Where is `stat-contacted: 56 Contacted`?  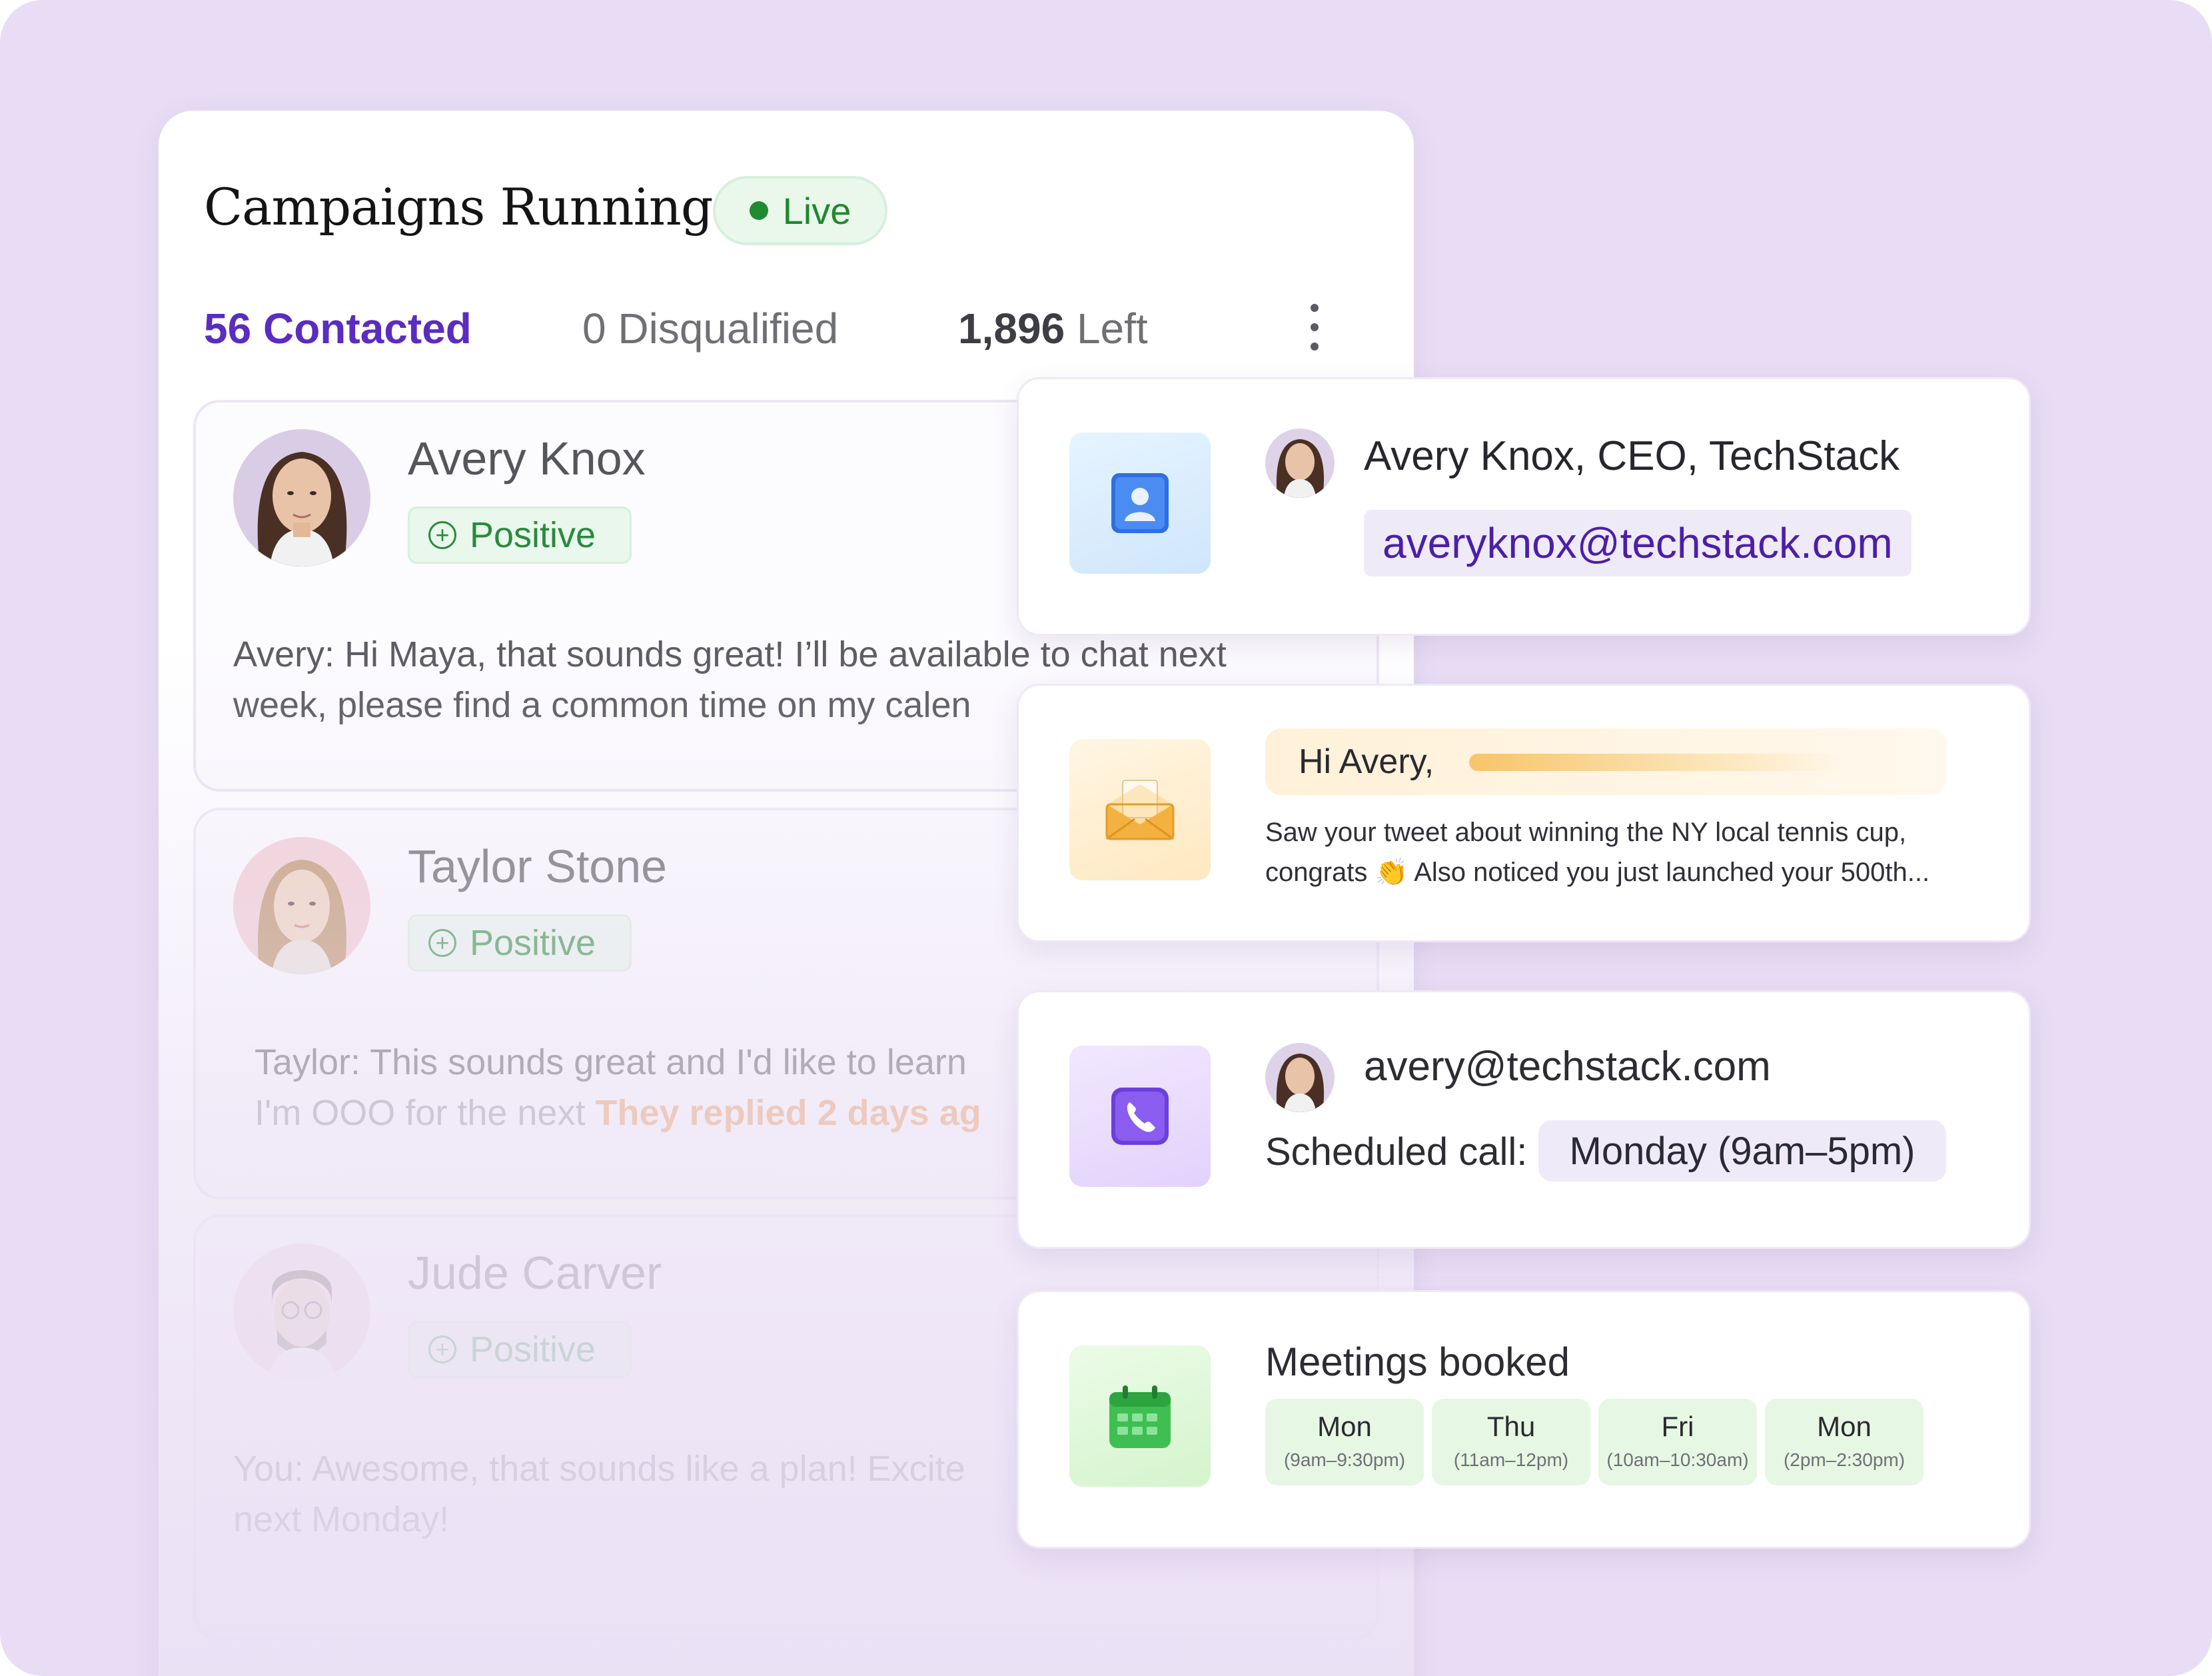 stat-contacted: 56 Contacted is located at coordinates (338, 328).